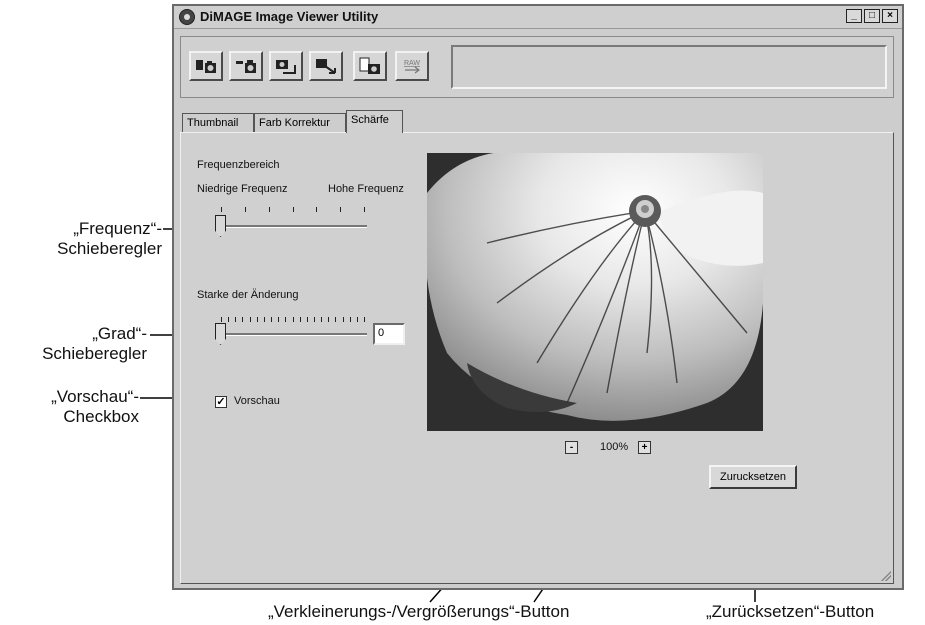  Describe the element at coordinates (220, 226) in the screenshot. I see `frequency-slider-thumb` at that location.